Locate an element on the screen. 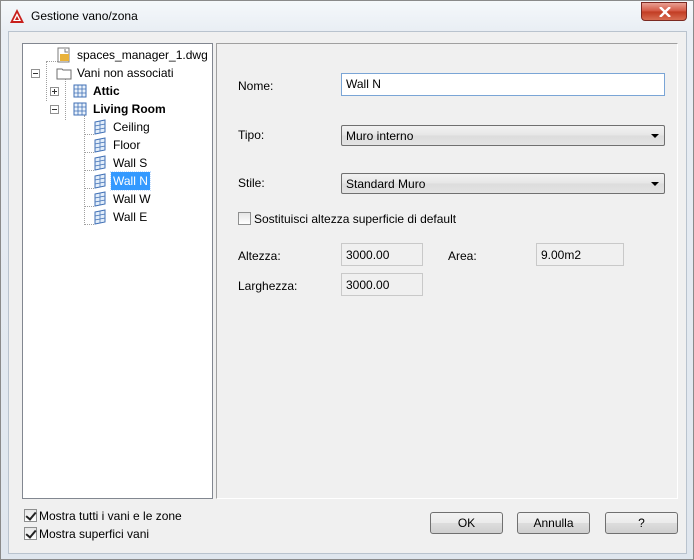 Image resolution: width=694 pixels, height=560 pixels. tree-item-label: Floor is located at coordinates (127, 145).